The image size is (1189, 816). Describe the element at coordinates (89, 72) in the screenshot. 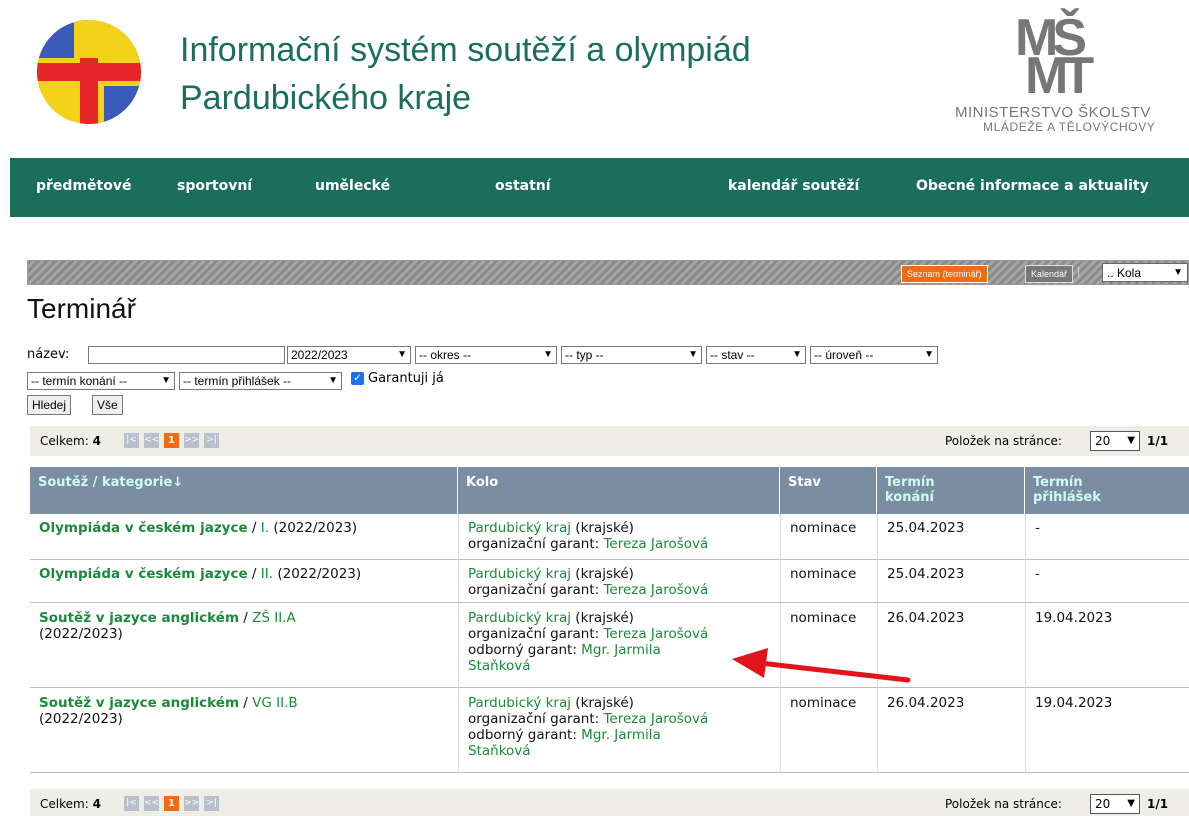

I see `region-logo` at that location.